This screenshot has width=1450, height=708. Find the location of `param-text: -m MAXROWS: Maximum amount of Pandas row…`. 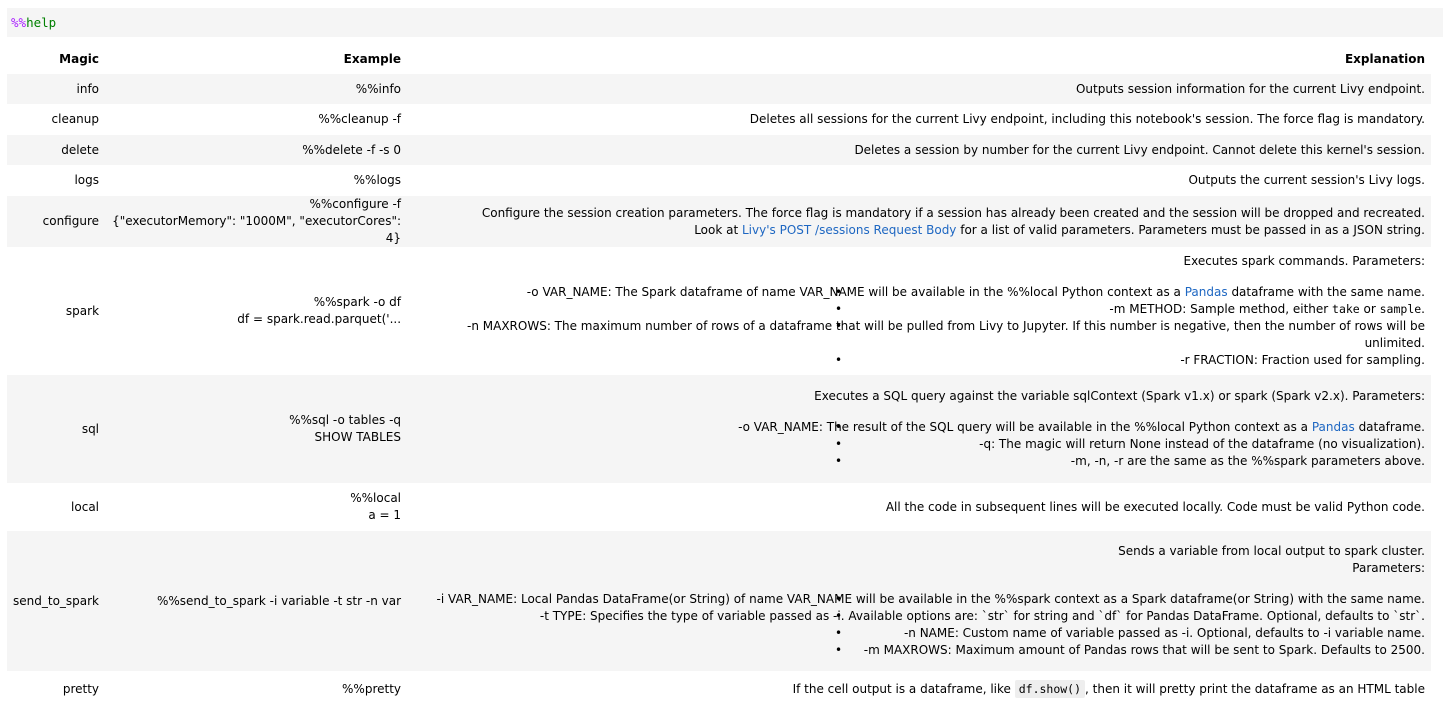

param-text: -m MAXROWS: Maximum amount of Pandas row… is located at coordinates (1144, 650).